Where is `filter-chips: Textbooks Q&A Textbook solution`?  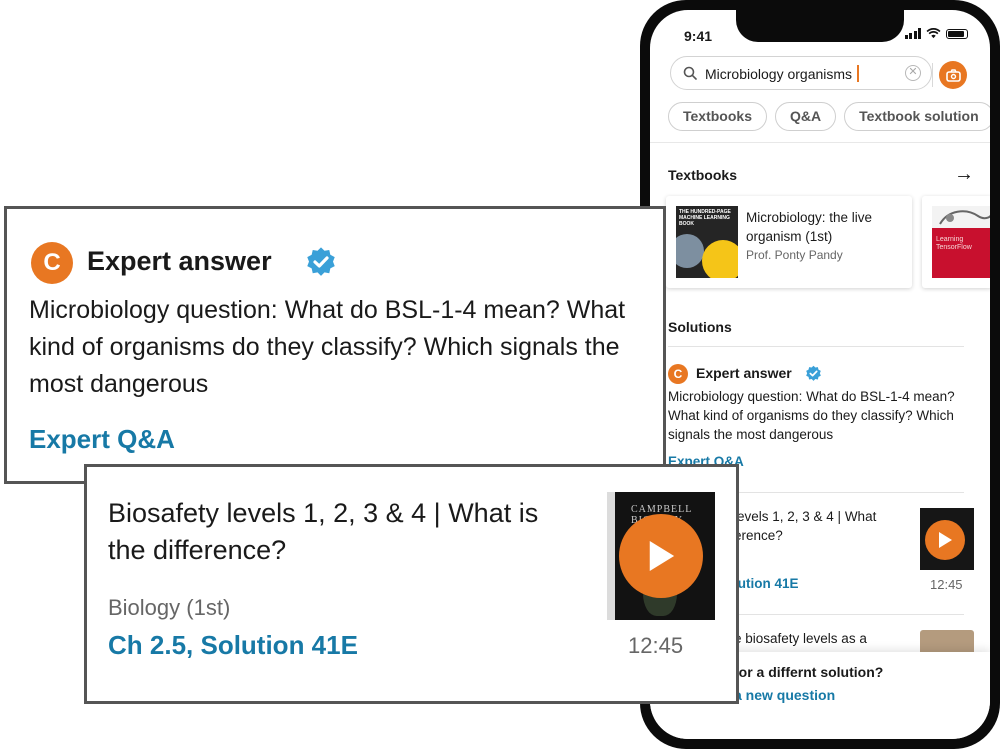 filter-chips: Textbooks Q&A Textbook solution is located at coordinates (829, 116).